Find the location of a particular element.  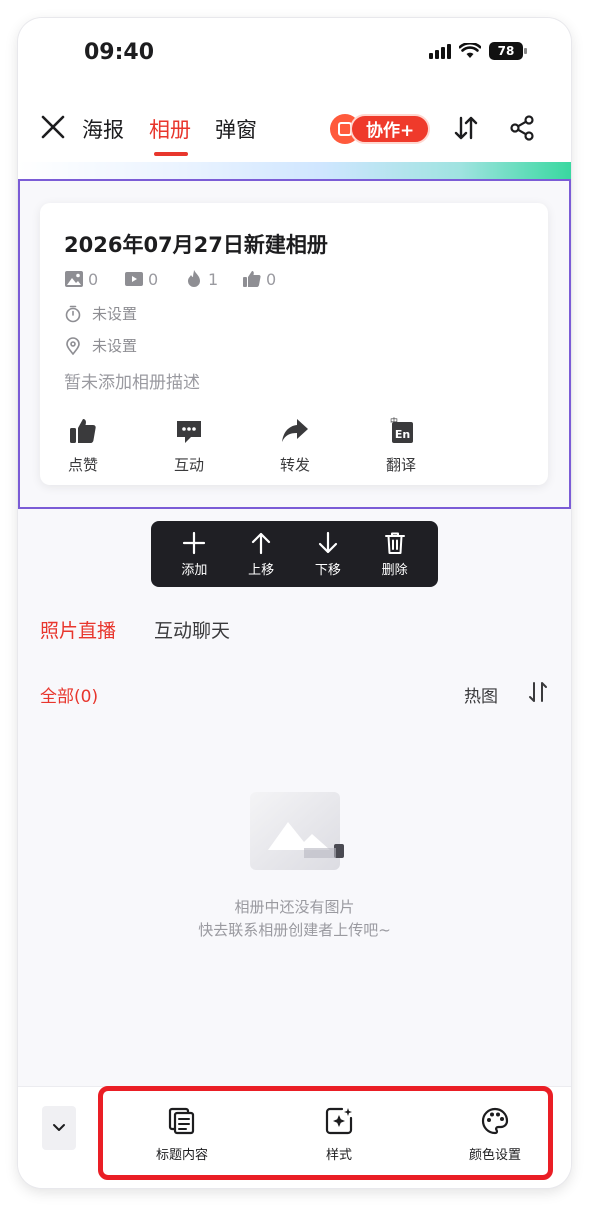

hot-count: 1 is located at coordinates (201, 279).